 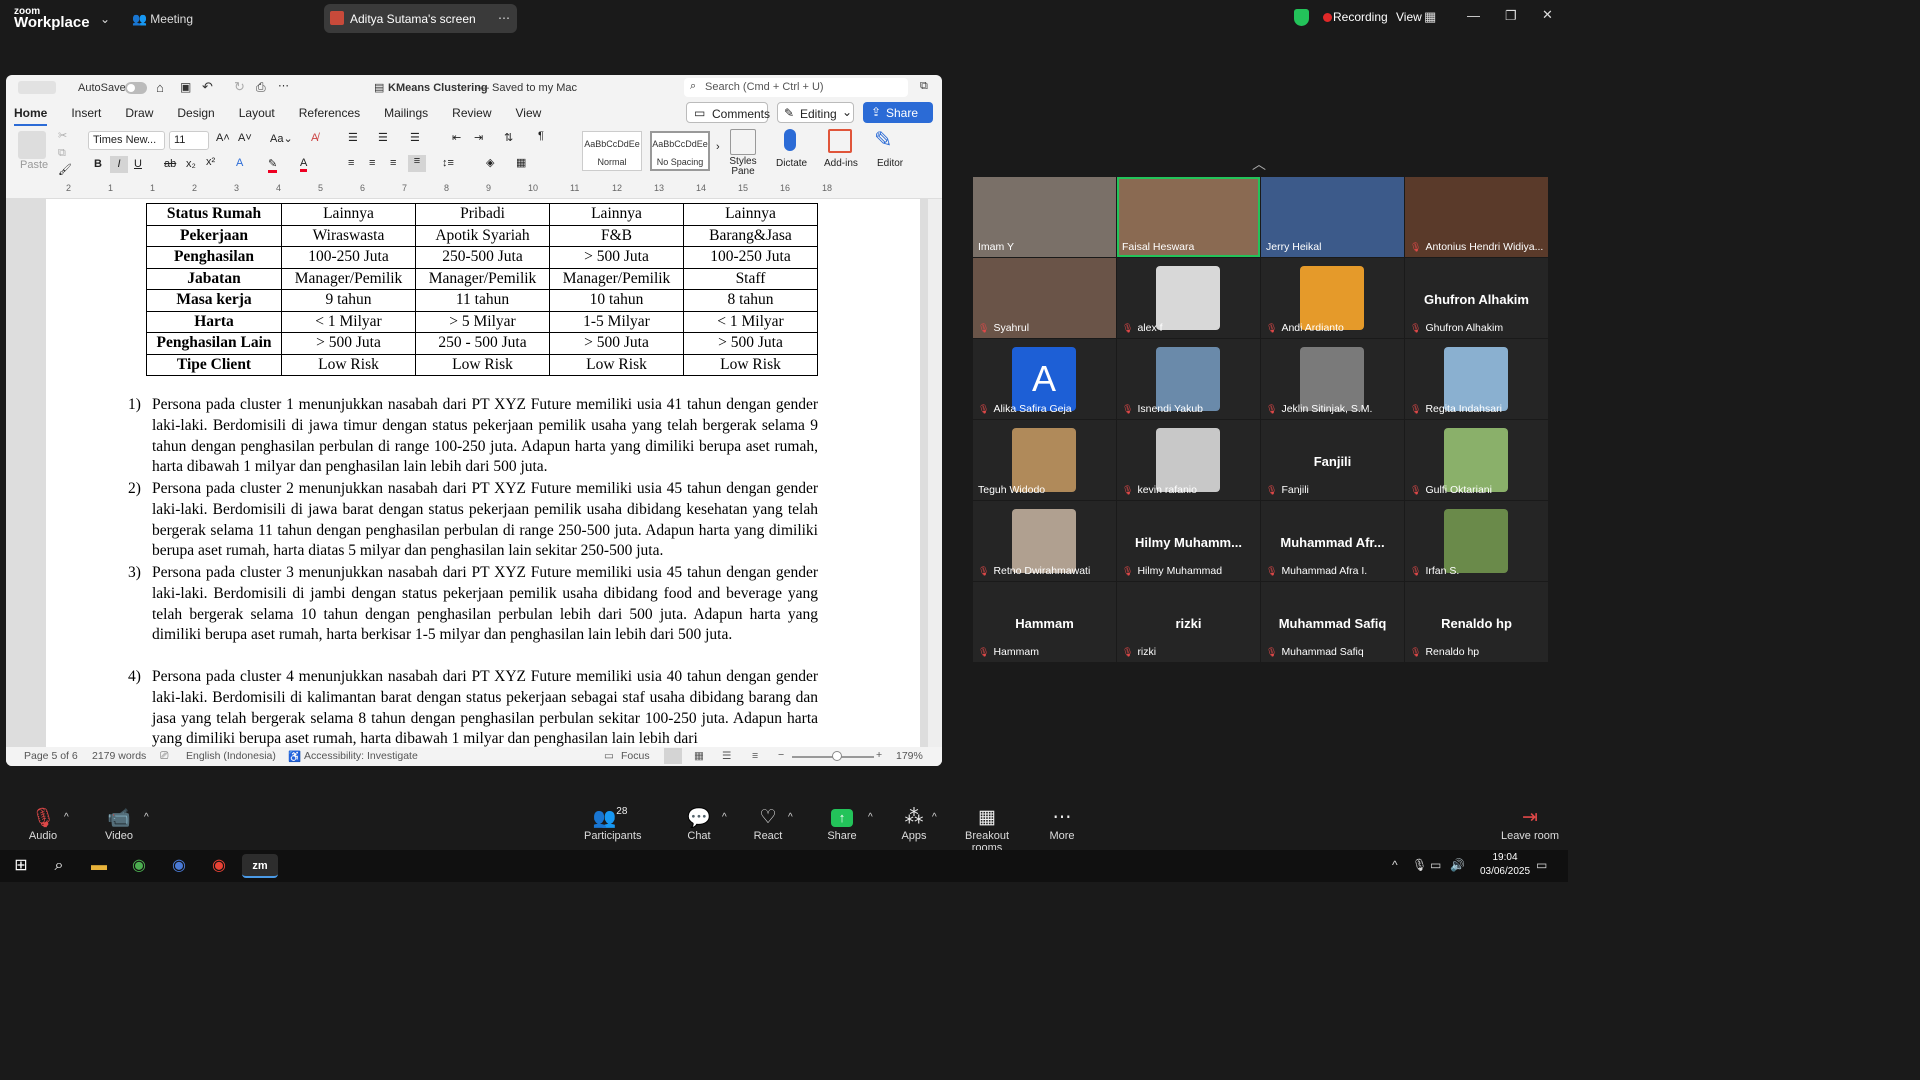 What do you see at coordinates (635, 756) in the screenshot?
I see `focus-button: Focus` at bounding box center [635, 756].